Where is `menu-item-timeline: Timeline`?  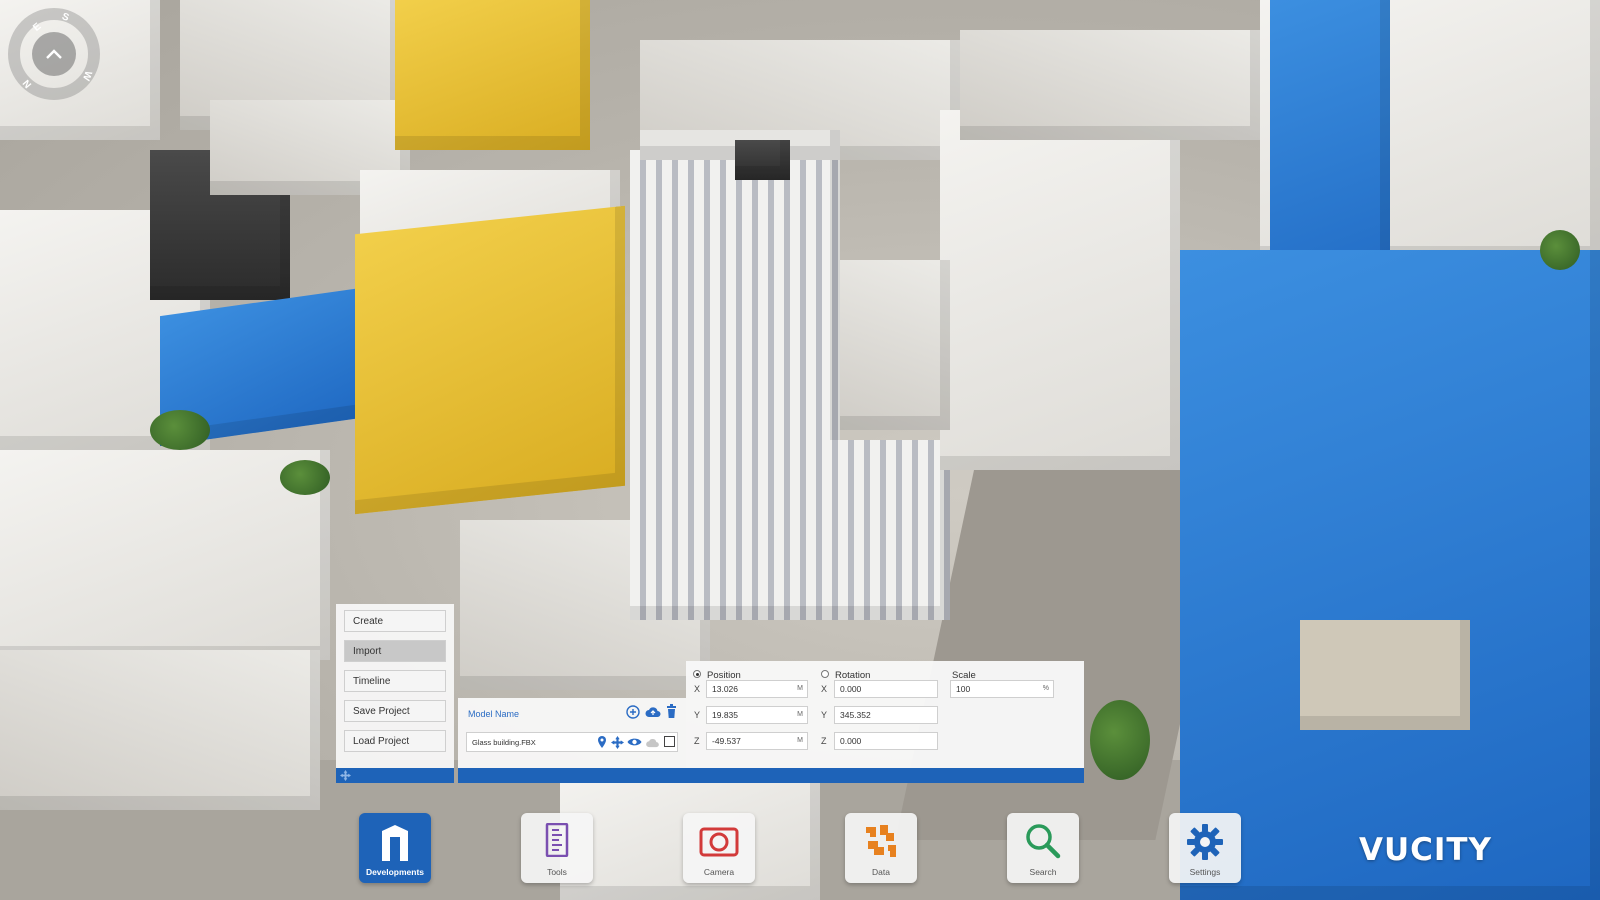 menu-item-timeline: Timeline is located at coordinates (395, 681).